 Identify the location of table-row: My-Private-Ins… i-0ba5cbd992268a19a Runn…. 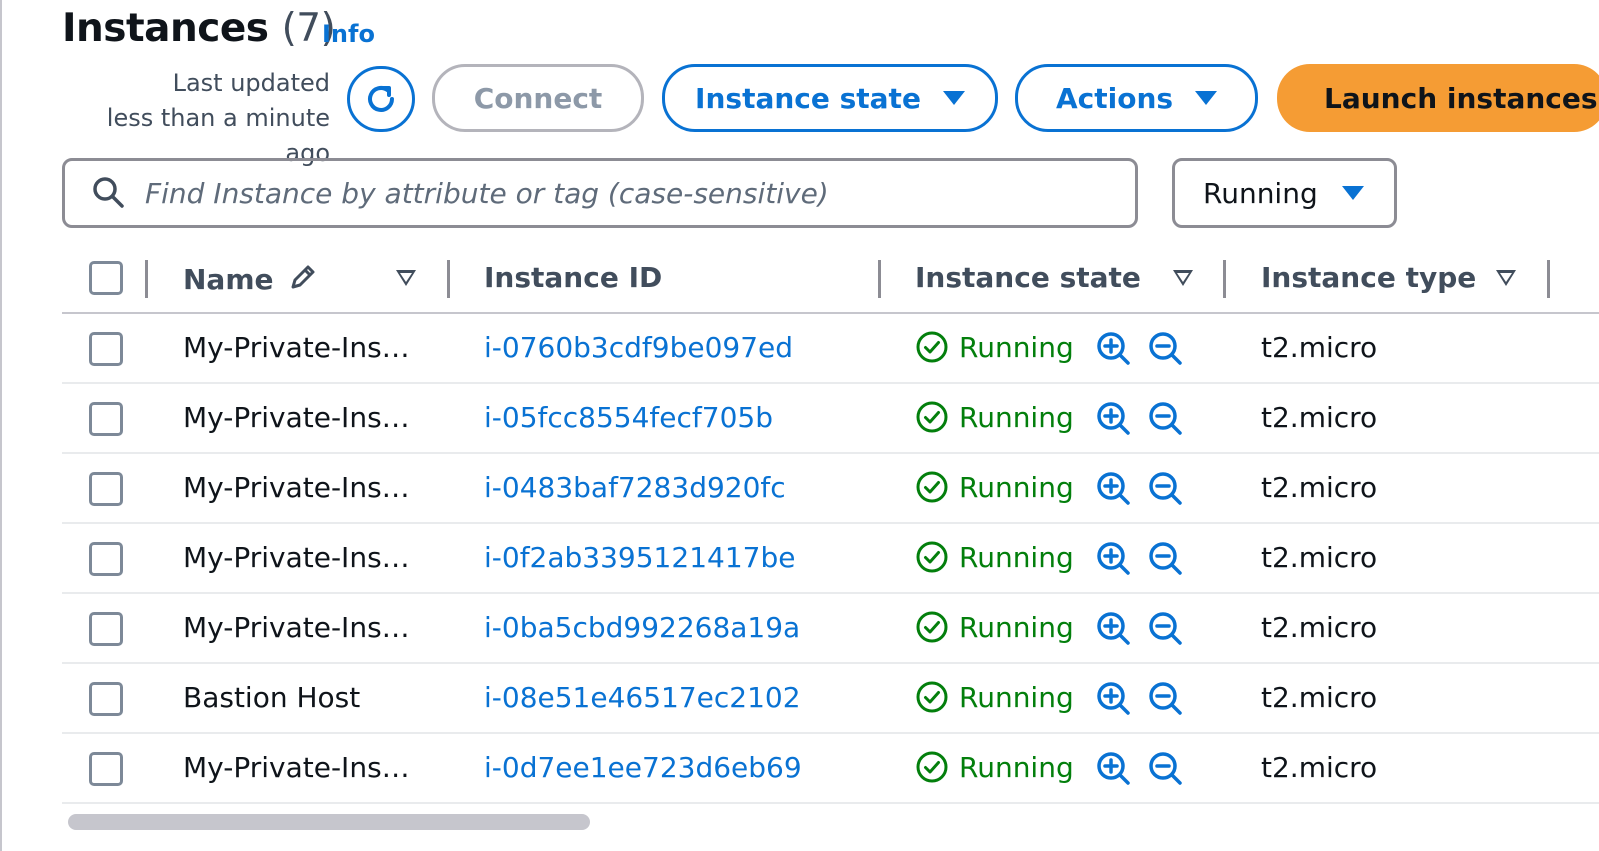
(830, 629).